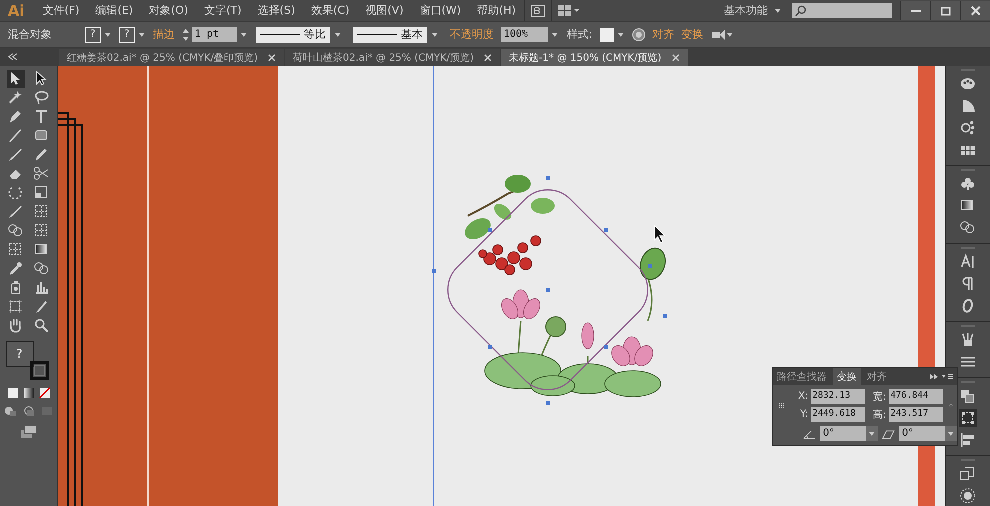 The height and width of the screenshot is (506, 990). Describe the element at coordinates (803, 396) in the screenshot. I see `field-label: X:` at that location.